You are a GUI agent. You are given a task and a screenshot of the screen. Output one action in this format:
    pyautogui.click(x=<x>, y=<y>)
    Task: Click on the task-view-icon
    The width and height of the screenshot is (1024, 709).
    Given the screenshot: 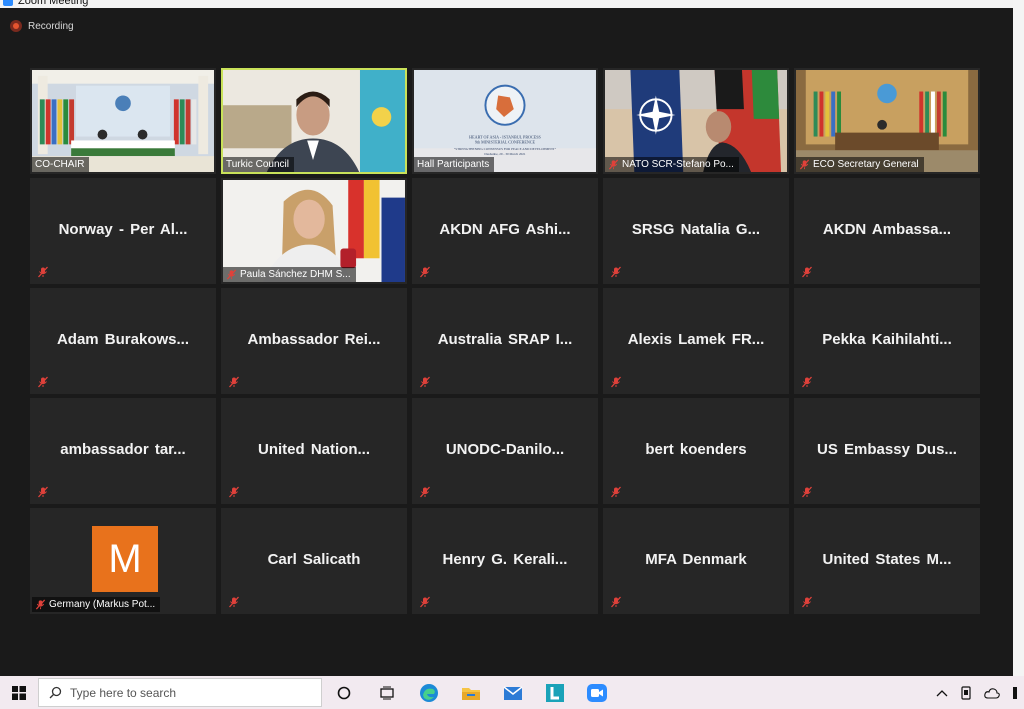 What is the action you would take?
    pyautogui.click(x=387, y=692)
    